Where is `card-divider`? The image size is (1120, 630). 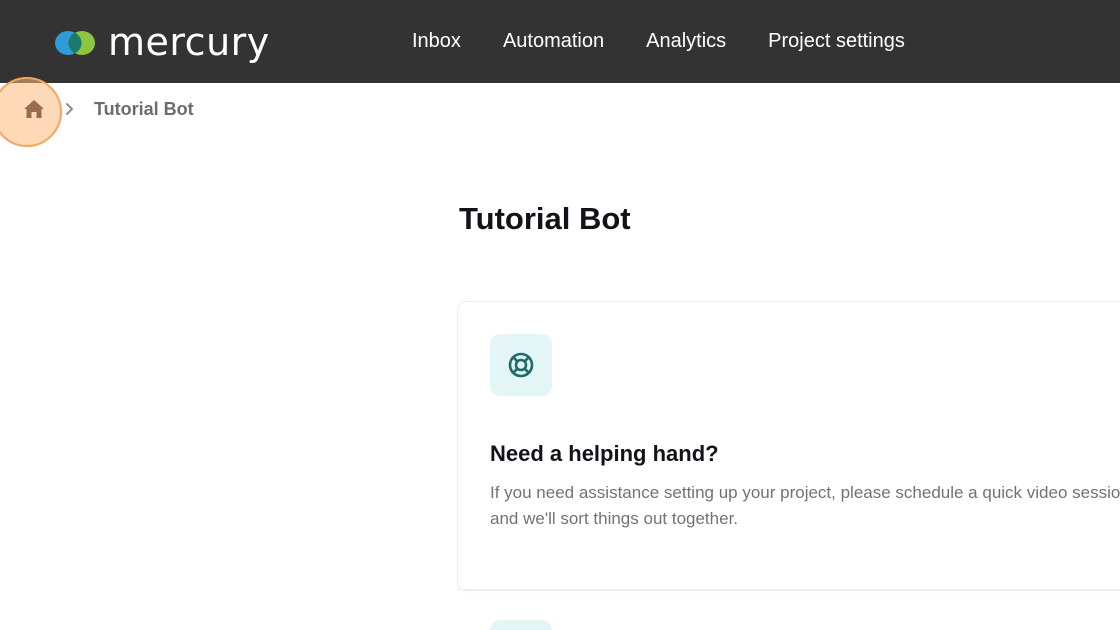
card-divider is located at coordinates (788, 589).